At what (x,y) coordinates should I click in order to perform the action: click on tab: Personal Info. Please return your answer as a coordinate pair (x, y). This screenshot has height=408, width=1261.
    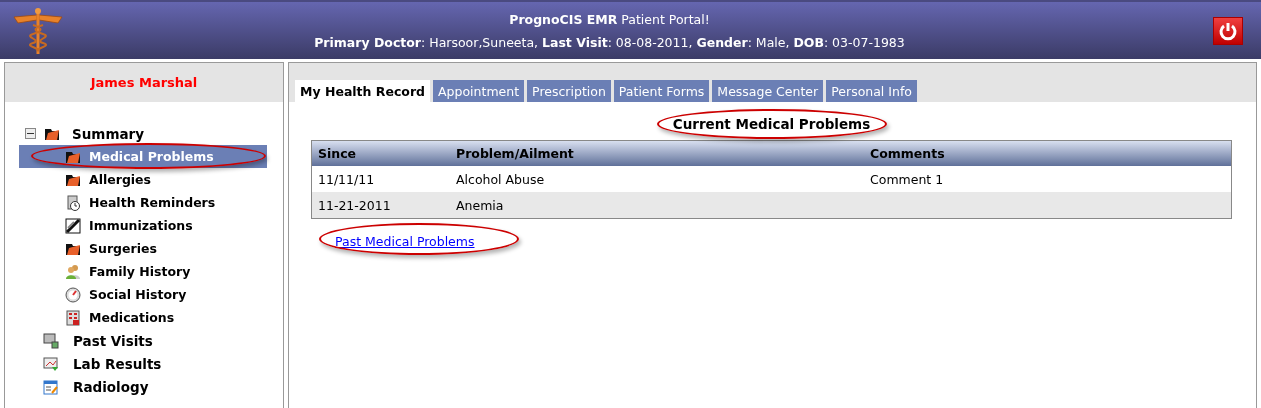
    Looking at the image, I should click on (871, 91).